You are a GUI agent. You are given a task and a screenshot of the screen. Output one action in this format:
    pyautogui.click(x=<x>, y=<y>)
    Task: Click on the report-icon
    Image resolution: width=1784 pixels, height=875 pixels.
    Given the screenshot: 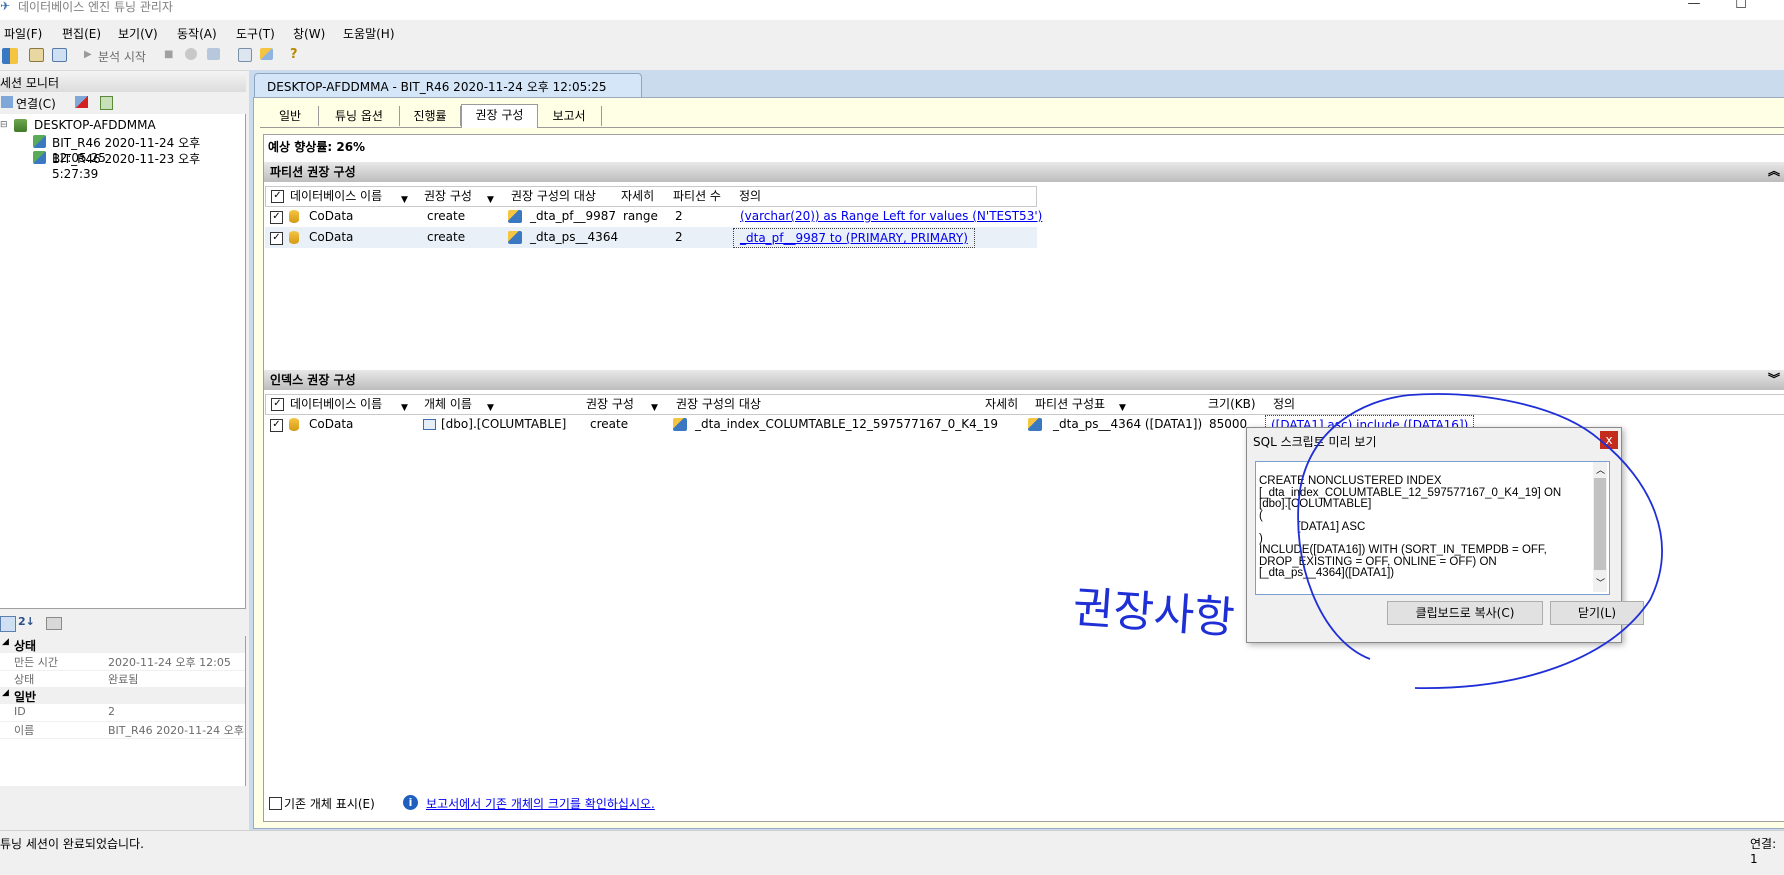 What is the action you would take?
    pyautogui.click(x=245, y=55)
    